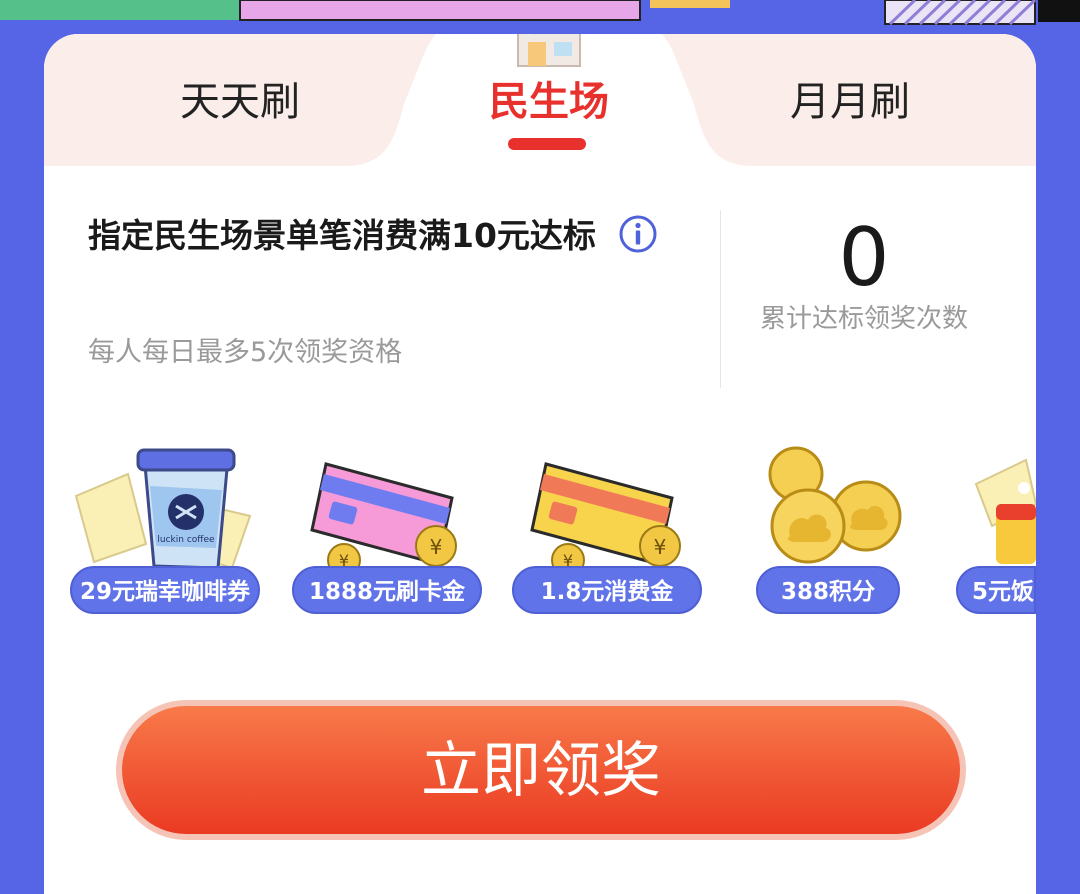  I want to click on coffee-cup-icon: luckin coffee, so click(163, 509).